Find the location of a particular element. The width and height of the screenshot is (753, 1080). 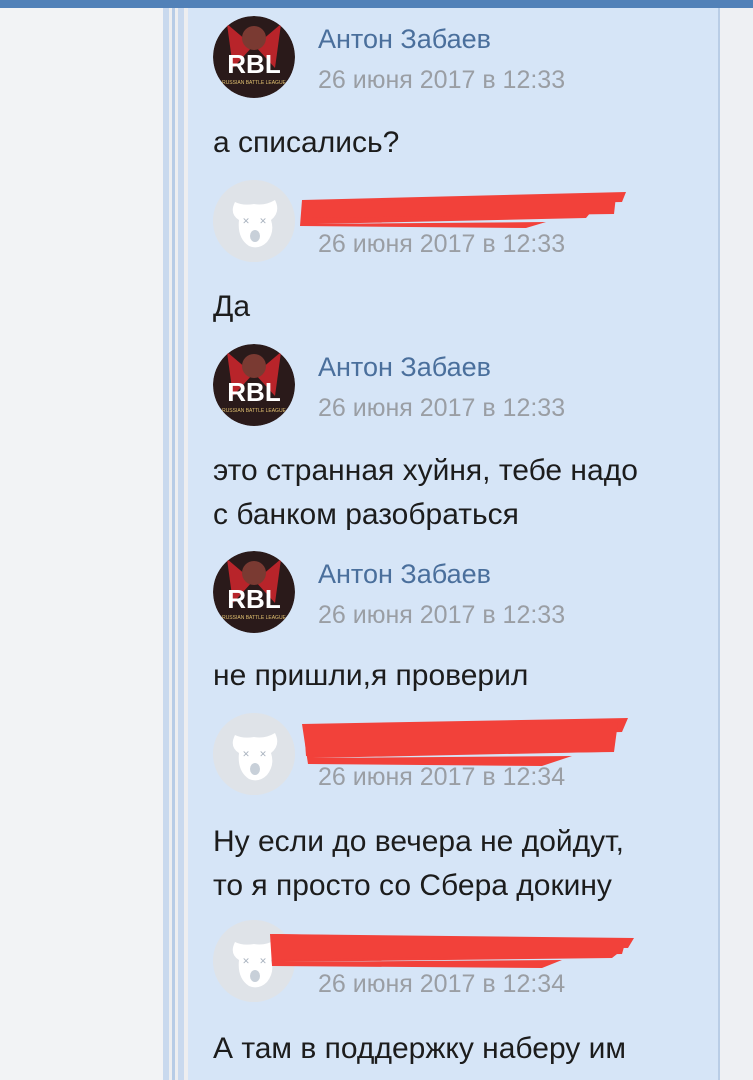

message-text-line: Ну если до вечера не дойдут, is located at coordinates (418, 841).